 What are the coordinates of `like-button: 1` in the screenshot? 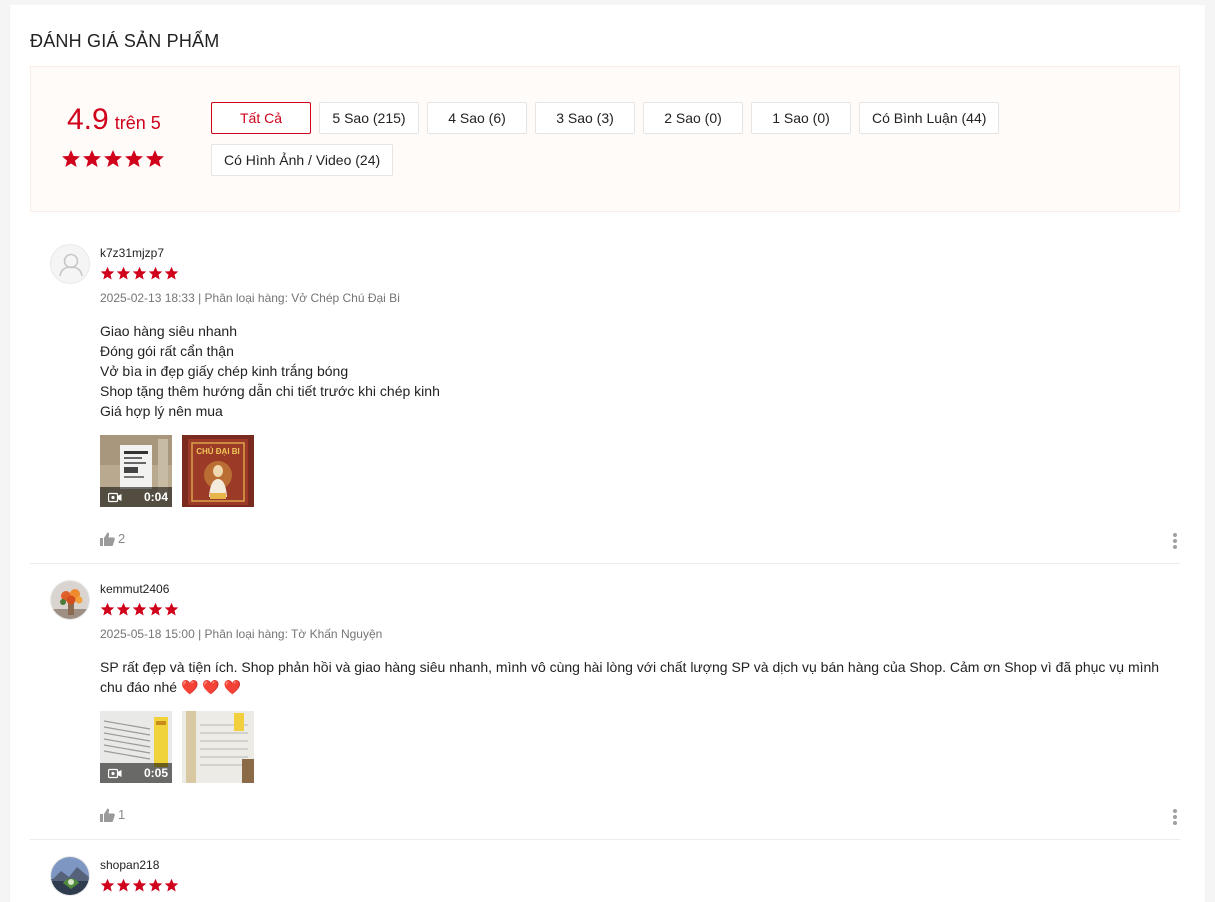 It's located at (112, 814).